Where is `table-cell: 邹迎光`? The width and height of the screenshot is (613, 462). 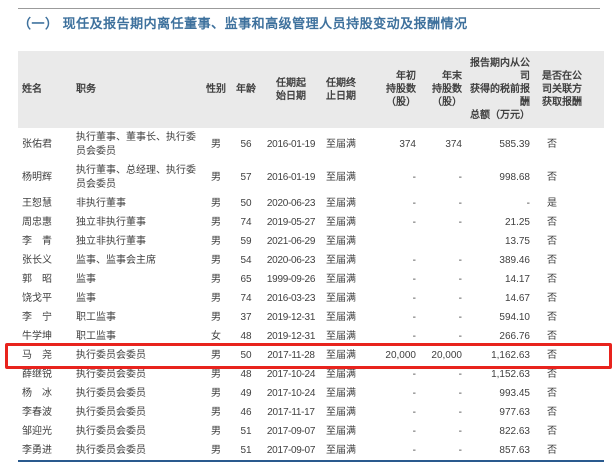
table-cell: 邹迎光 is located at coordinates (45, 431).